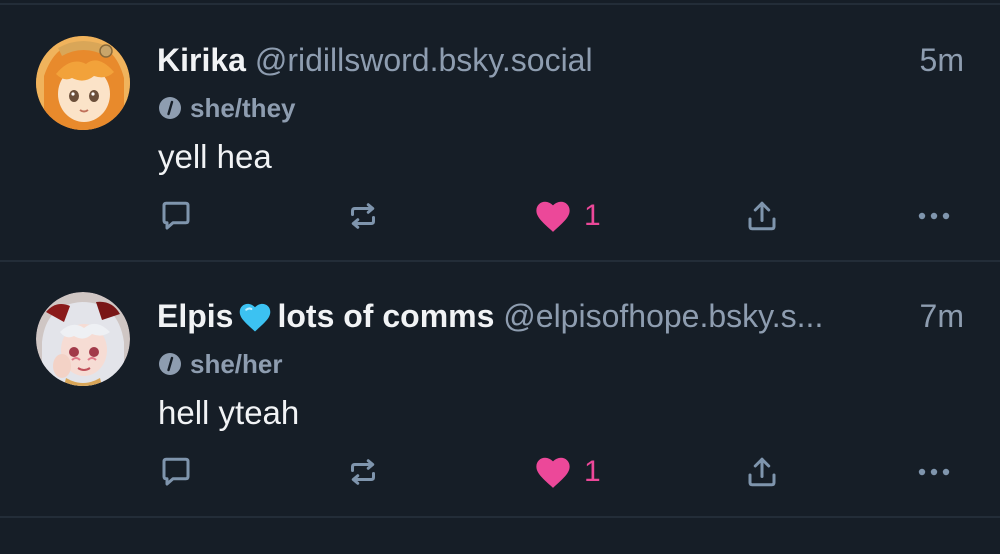 The width and height of the screenshot is (1000, 554). I want to click on handle: @ridillsword.bsky.social, so click(424, 60).